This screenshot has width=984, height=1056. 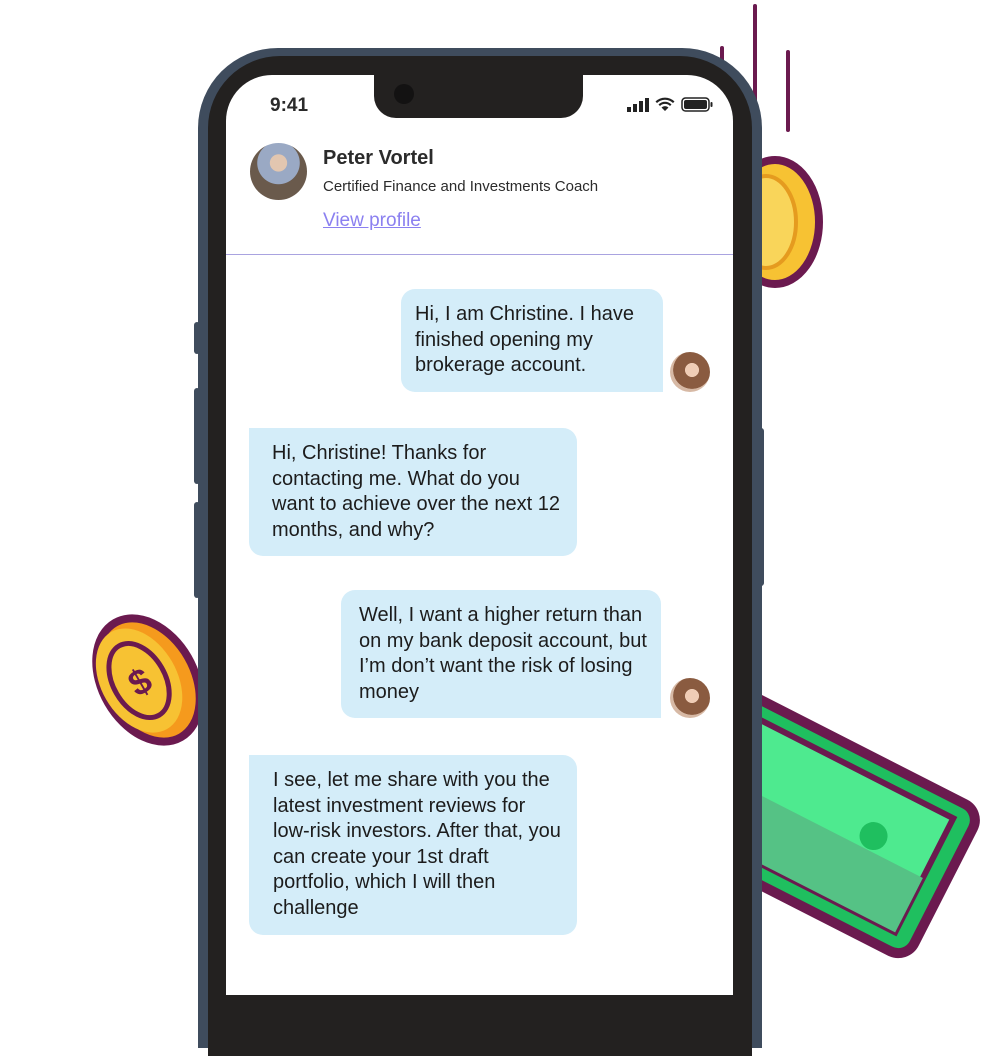 I want to click on volume-down-button, so click(x=197, y=550).